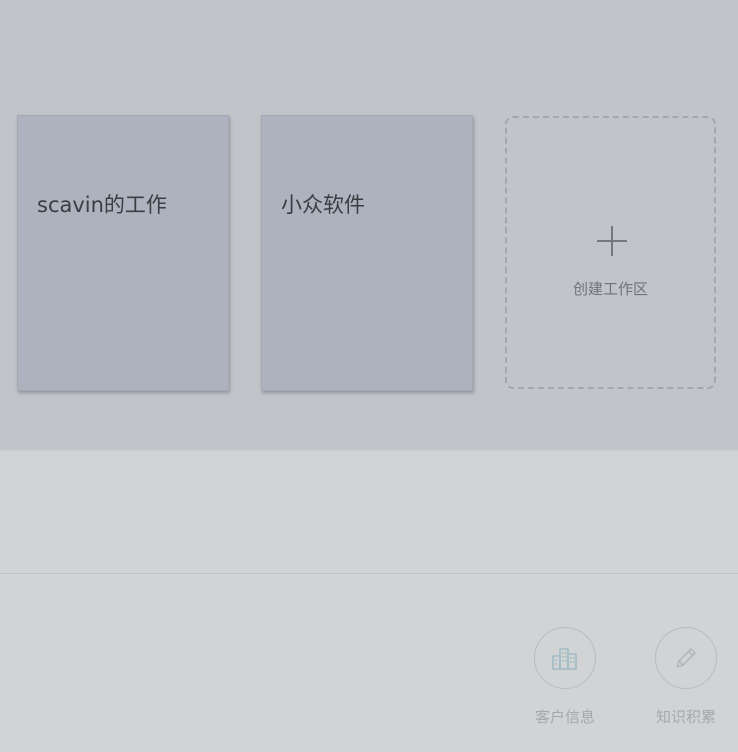 The height and width of the screenshot is (752, 738). What do you see at coordinates (367, 253) in the screenshot?
I see `workspace-card: 小众软件` at bounding box center [367, 253].